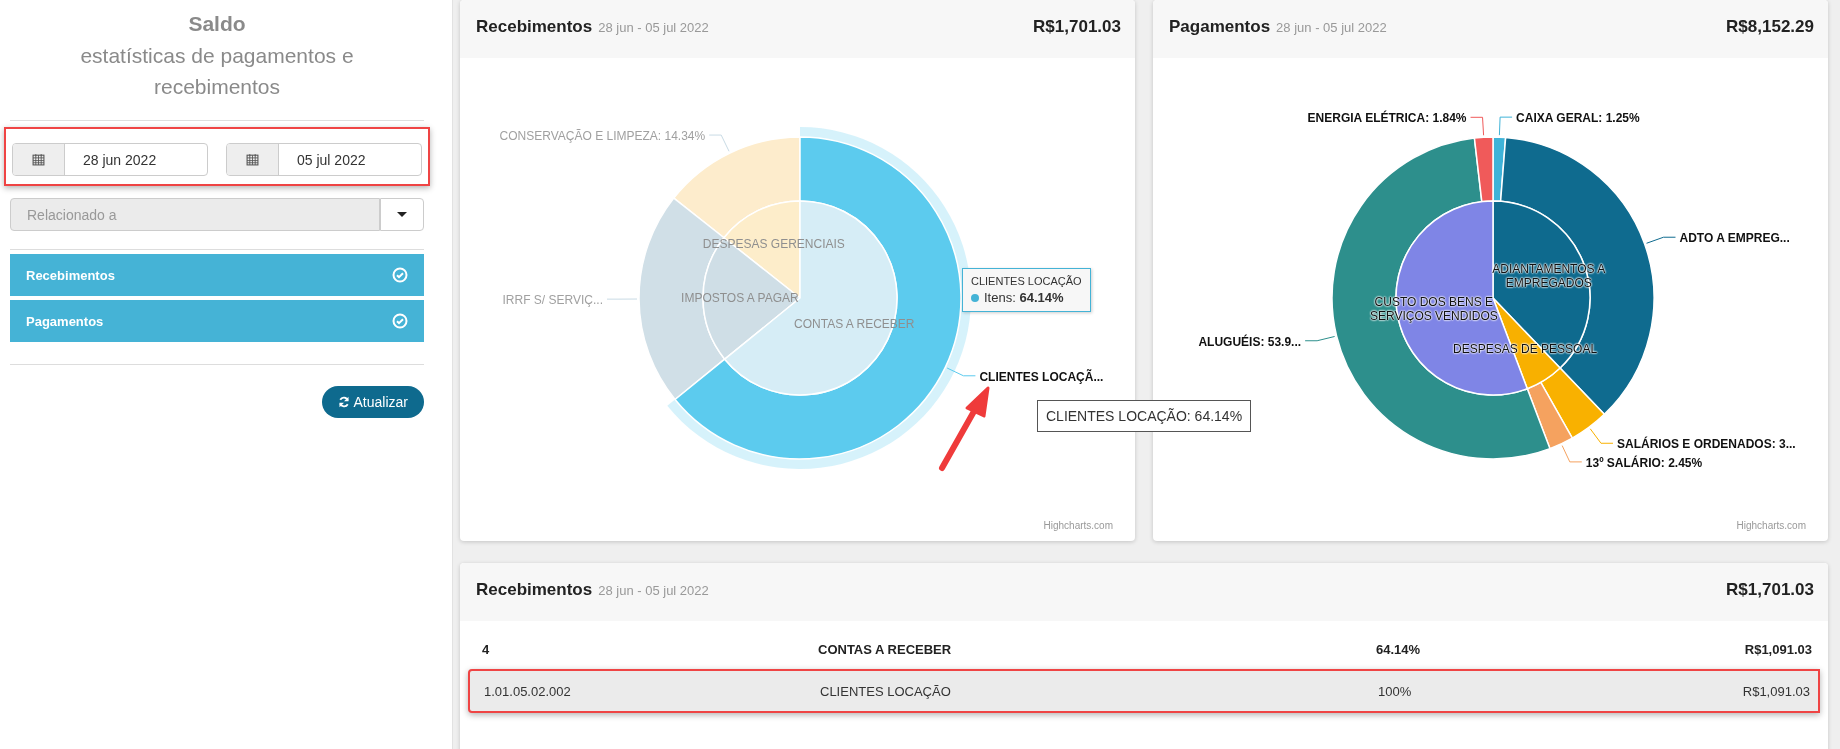  Describe the element at coordinates (343, 402) in the screenshot. I see `refresh-icon` at that location.